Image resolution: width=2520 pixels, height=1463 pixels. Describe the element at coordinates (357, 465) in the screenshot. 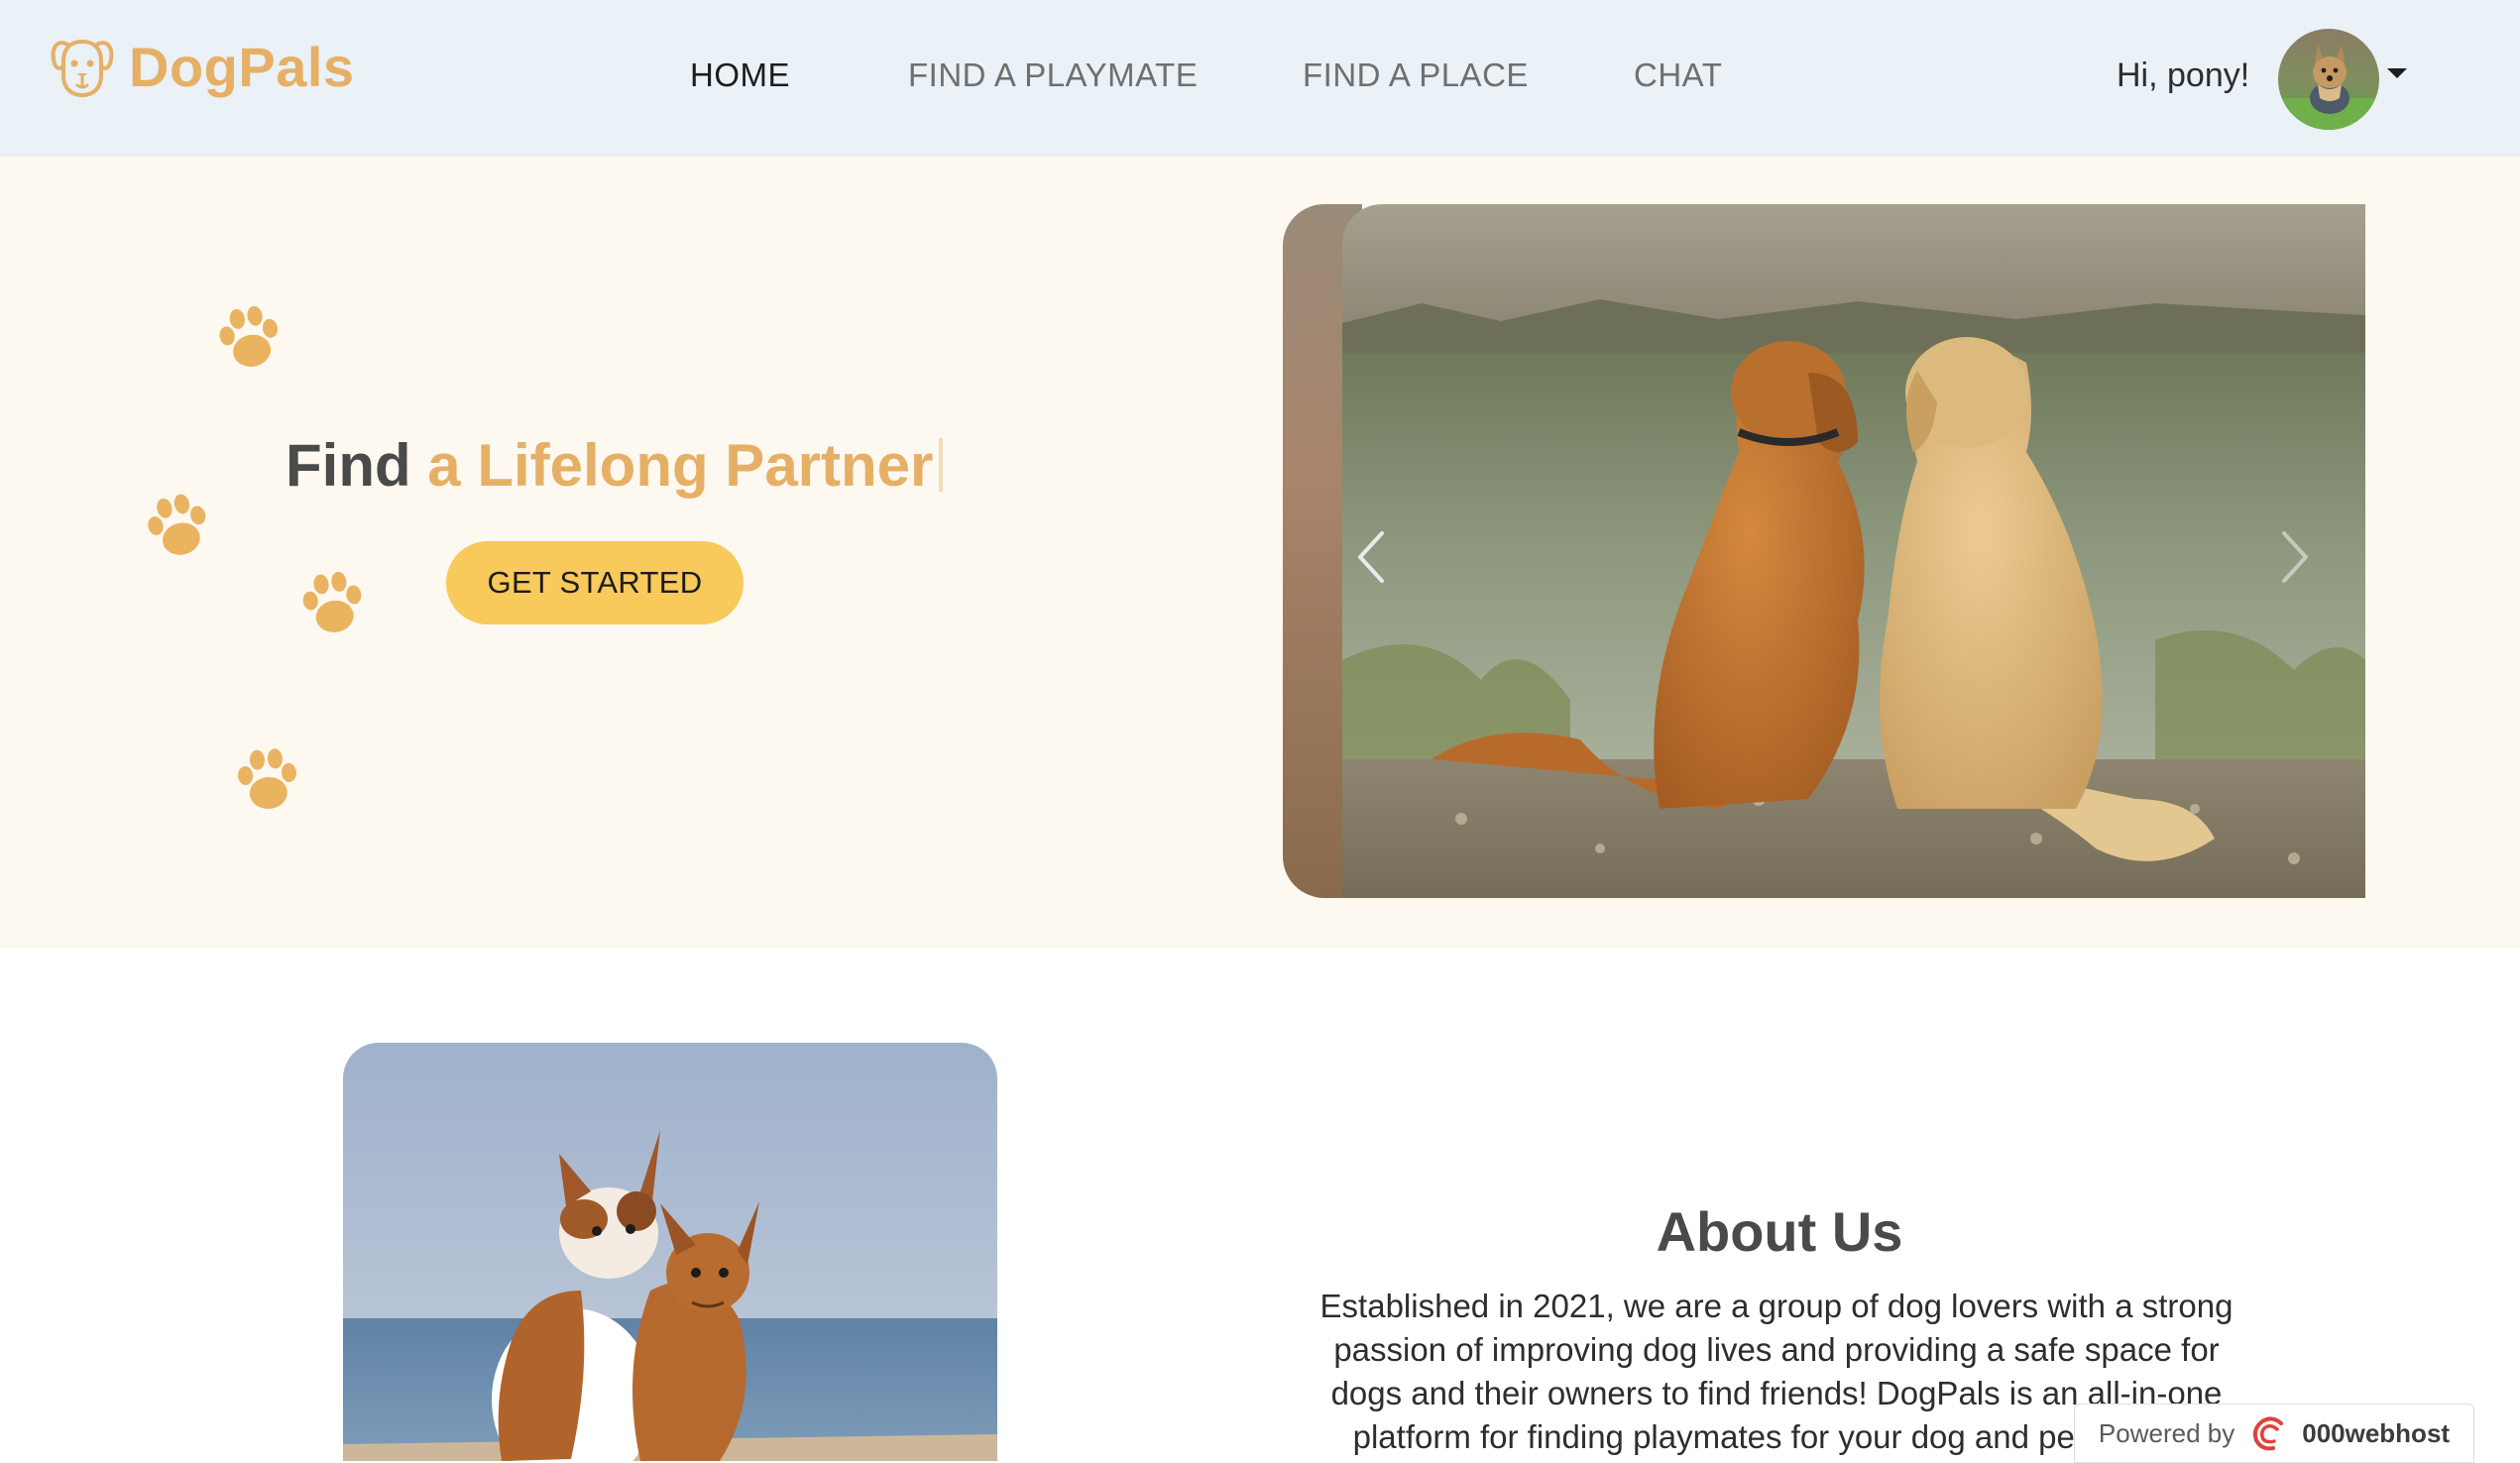

I see `headline-plain: Find` at that location.